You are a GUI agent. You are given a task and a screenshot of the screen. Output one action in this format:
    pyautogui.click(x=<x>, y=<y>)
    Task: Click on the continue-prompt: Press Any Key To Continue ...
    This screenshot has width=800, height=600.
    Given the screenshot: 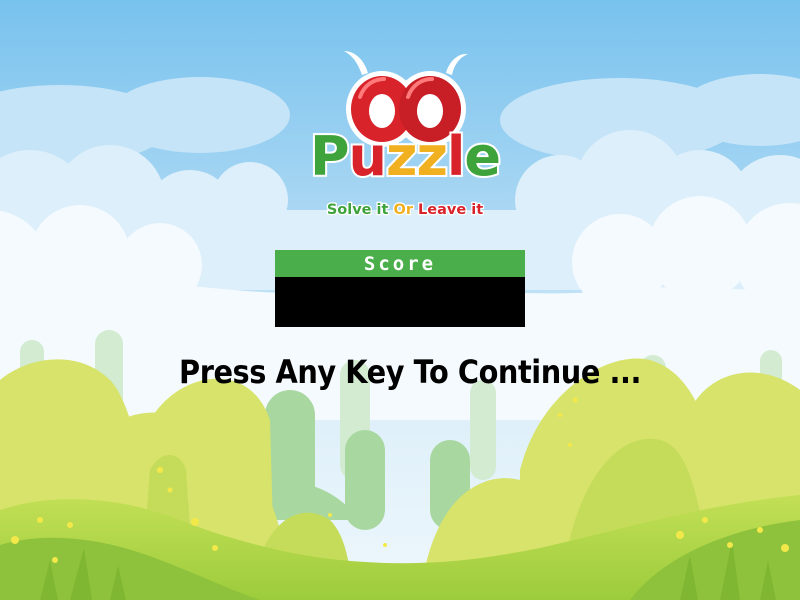 What is the action you would take?
    pyautogui.click(x=410, y=372)
    